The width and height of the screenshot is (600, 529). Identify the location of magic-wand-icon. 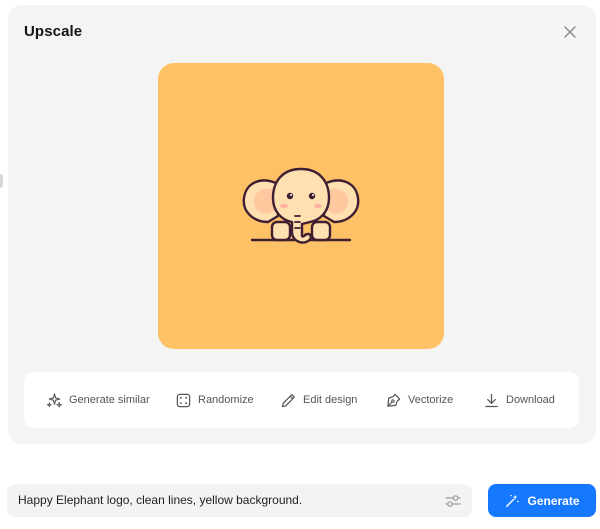
(513, 500).